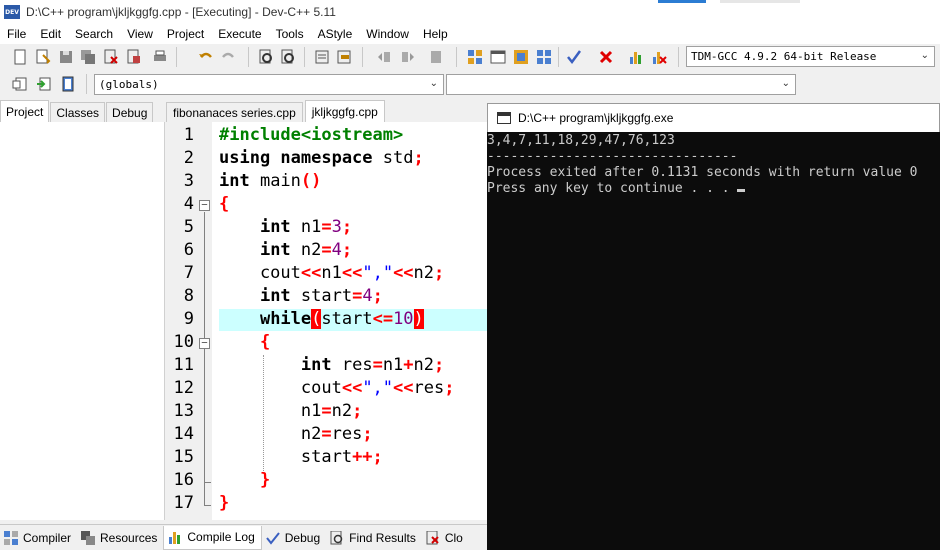 This screenshot has height=550, width=940. What do you see at coordinates (206, 57) in the screenshot?
I see `undo-icon` at bounding box center [206, 57].